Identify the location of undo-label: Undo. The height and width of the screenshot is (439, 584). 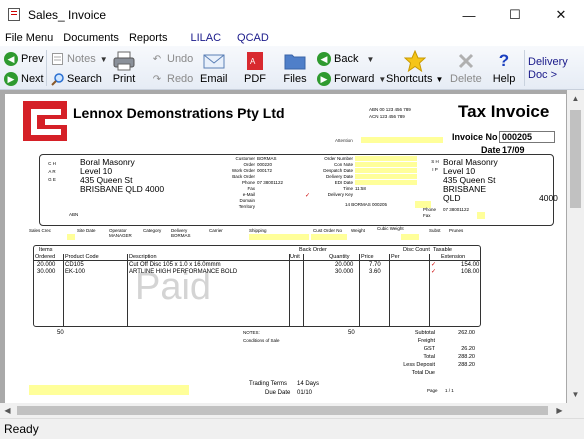
(180, 59).